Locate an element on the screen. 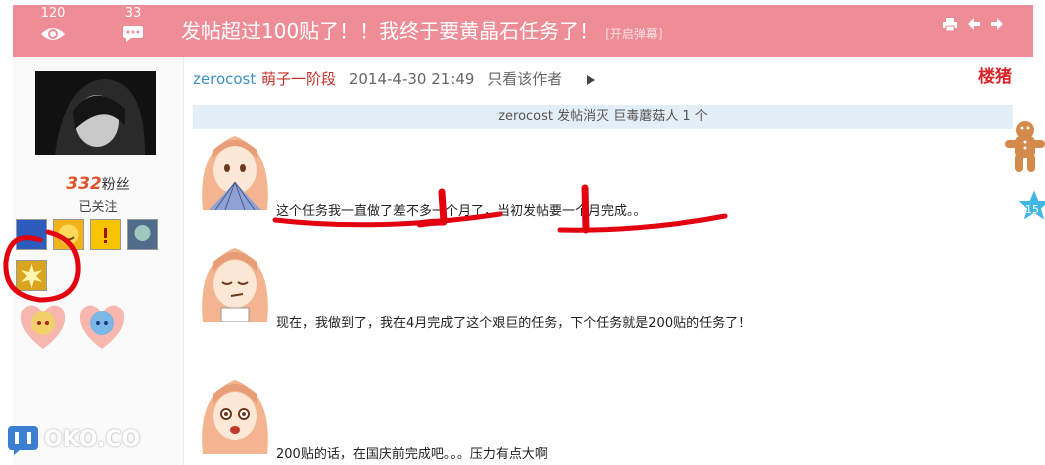 The width and height of the screenshot is (1045, 465). comments-count: 33 is located at coordinates (133, 13).